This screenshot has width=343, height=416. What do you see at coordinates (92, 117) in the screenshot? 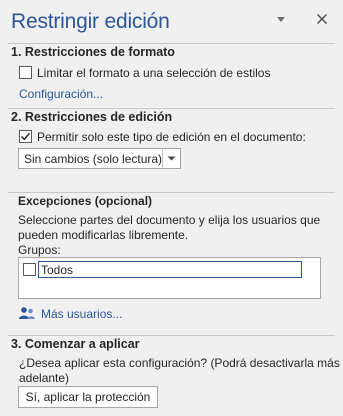
I see `editing-restrictions-heading: 2. Restricciones de edición` at bounding box center [92, 117].